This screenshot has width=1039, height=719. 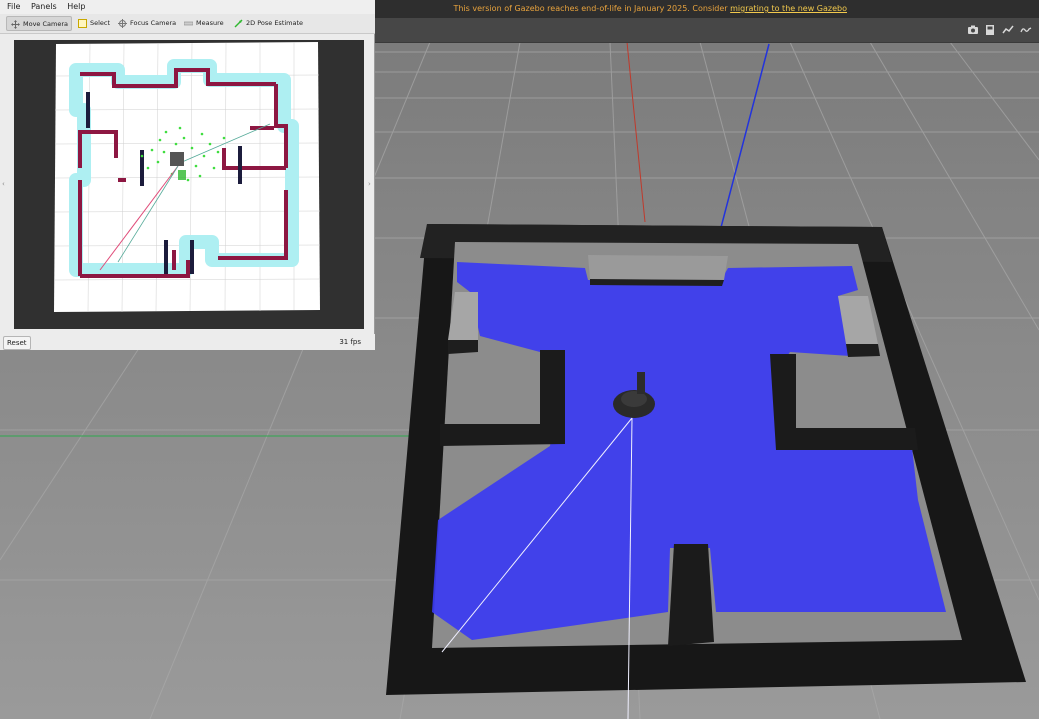 What do you see at coordinates (463, 347) in the screenshot?
I see `inner-wall-left-block-side` at bounding box center [463, 347].